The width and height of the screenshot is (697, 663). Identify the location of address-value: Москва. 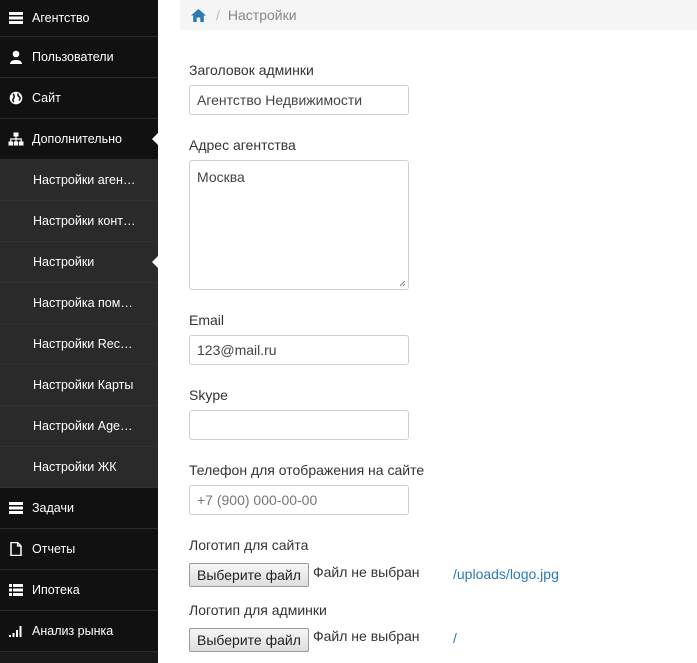
(221, 177).